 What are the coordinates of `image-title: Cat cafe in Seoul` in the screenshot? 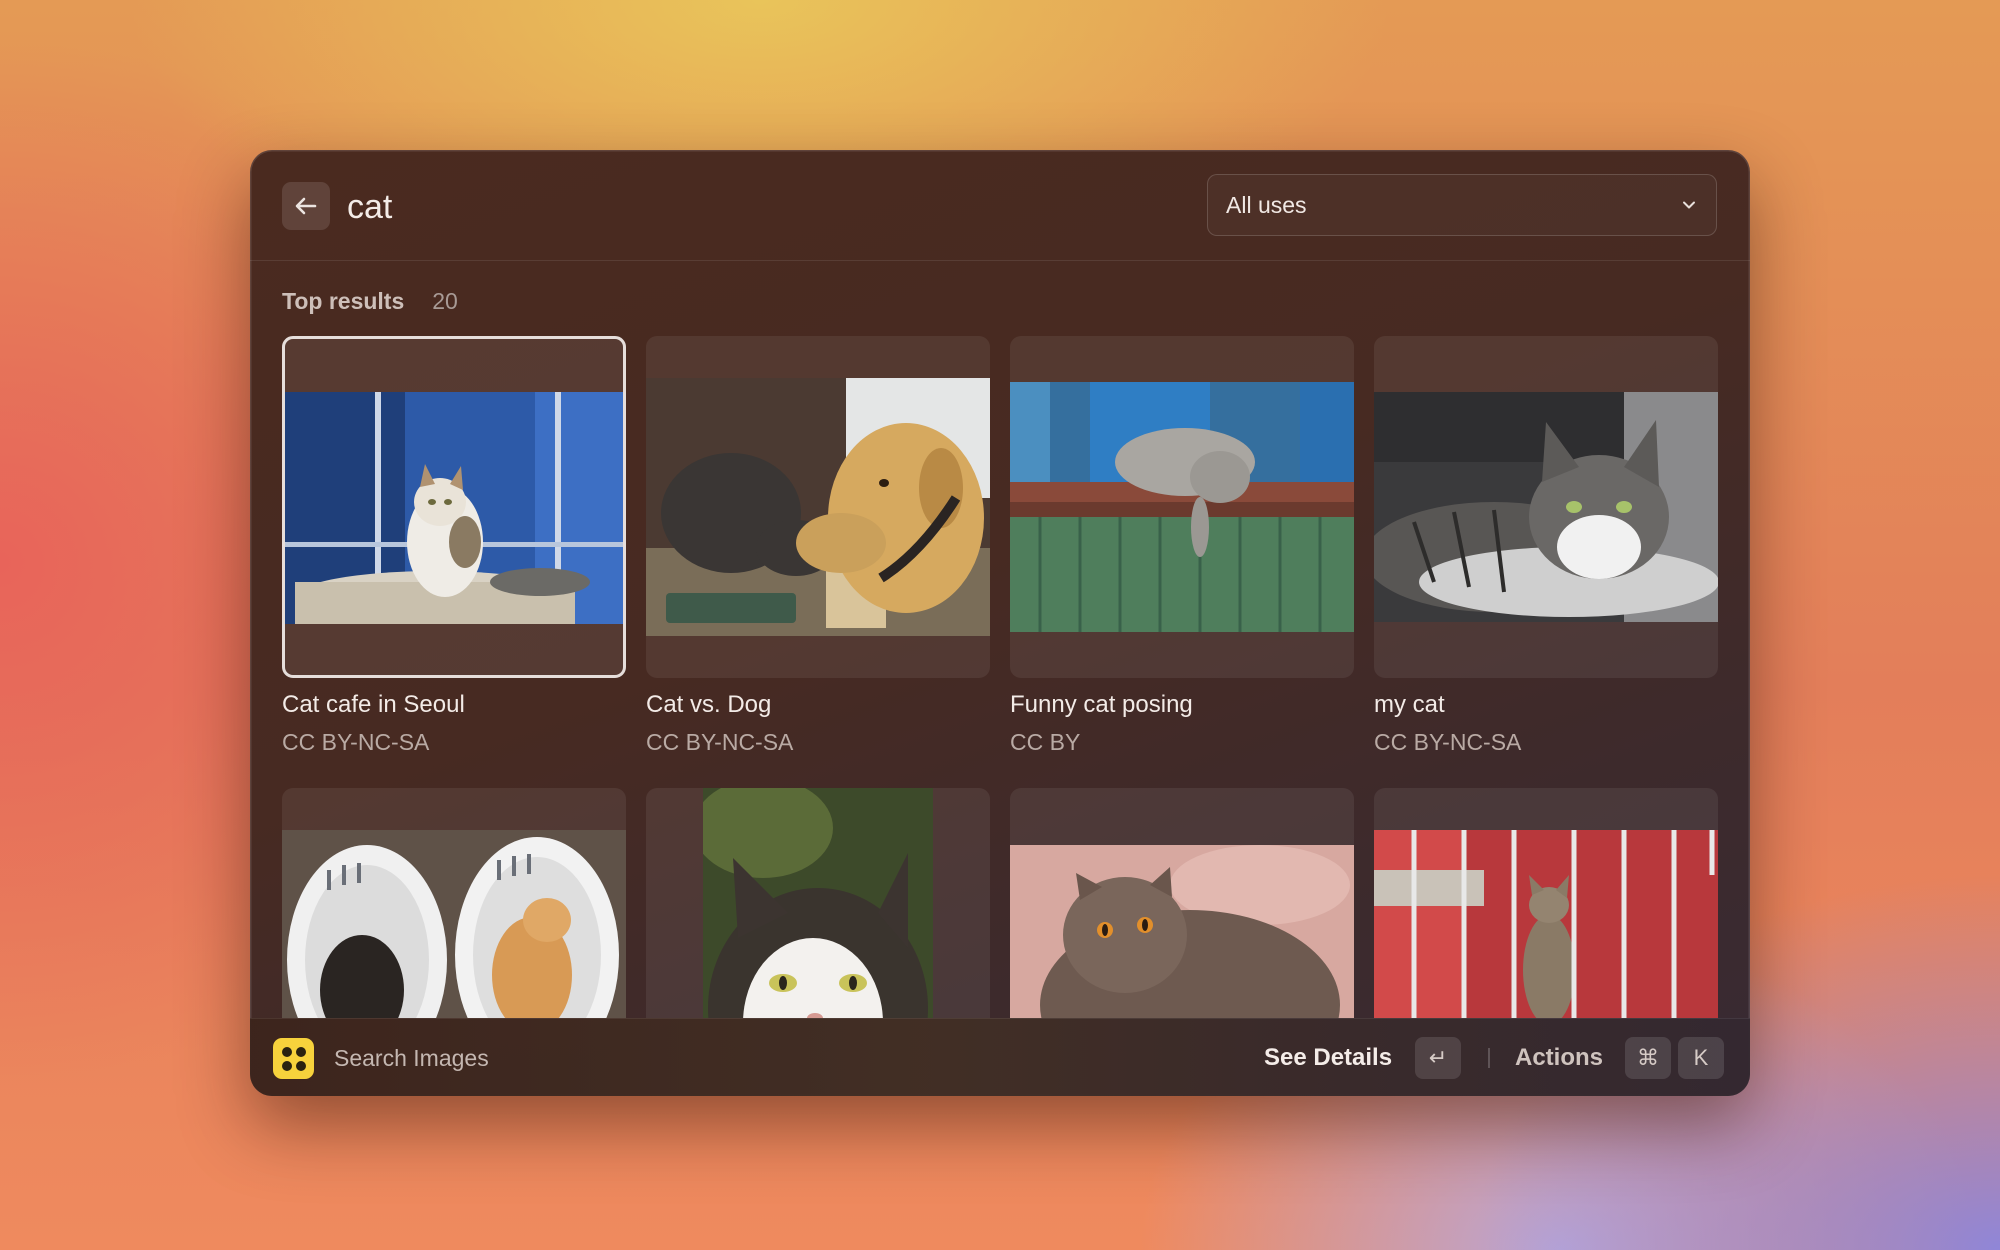 It's located at (373, 704).